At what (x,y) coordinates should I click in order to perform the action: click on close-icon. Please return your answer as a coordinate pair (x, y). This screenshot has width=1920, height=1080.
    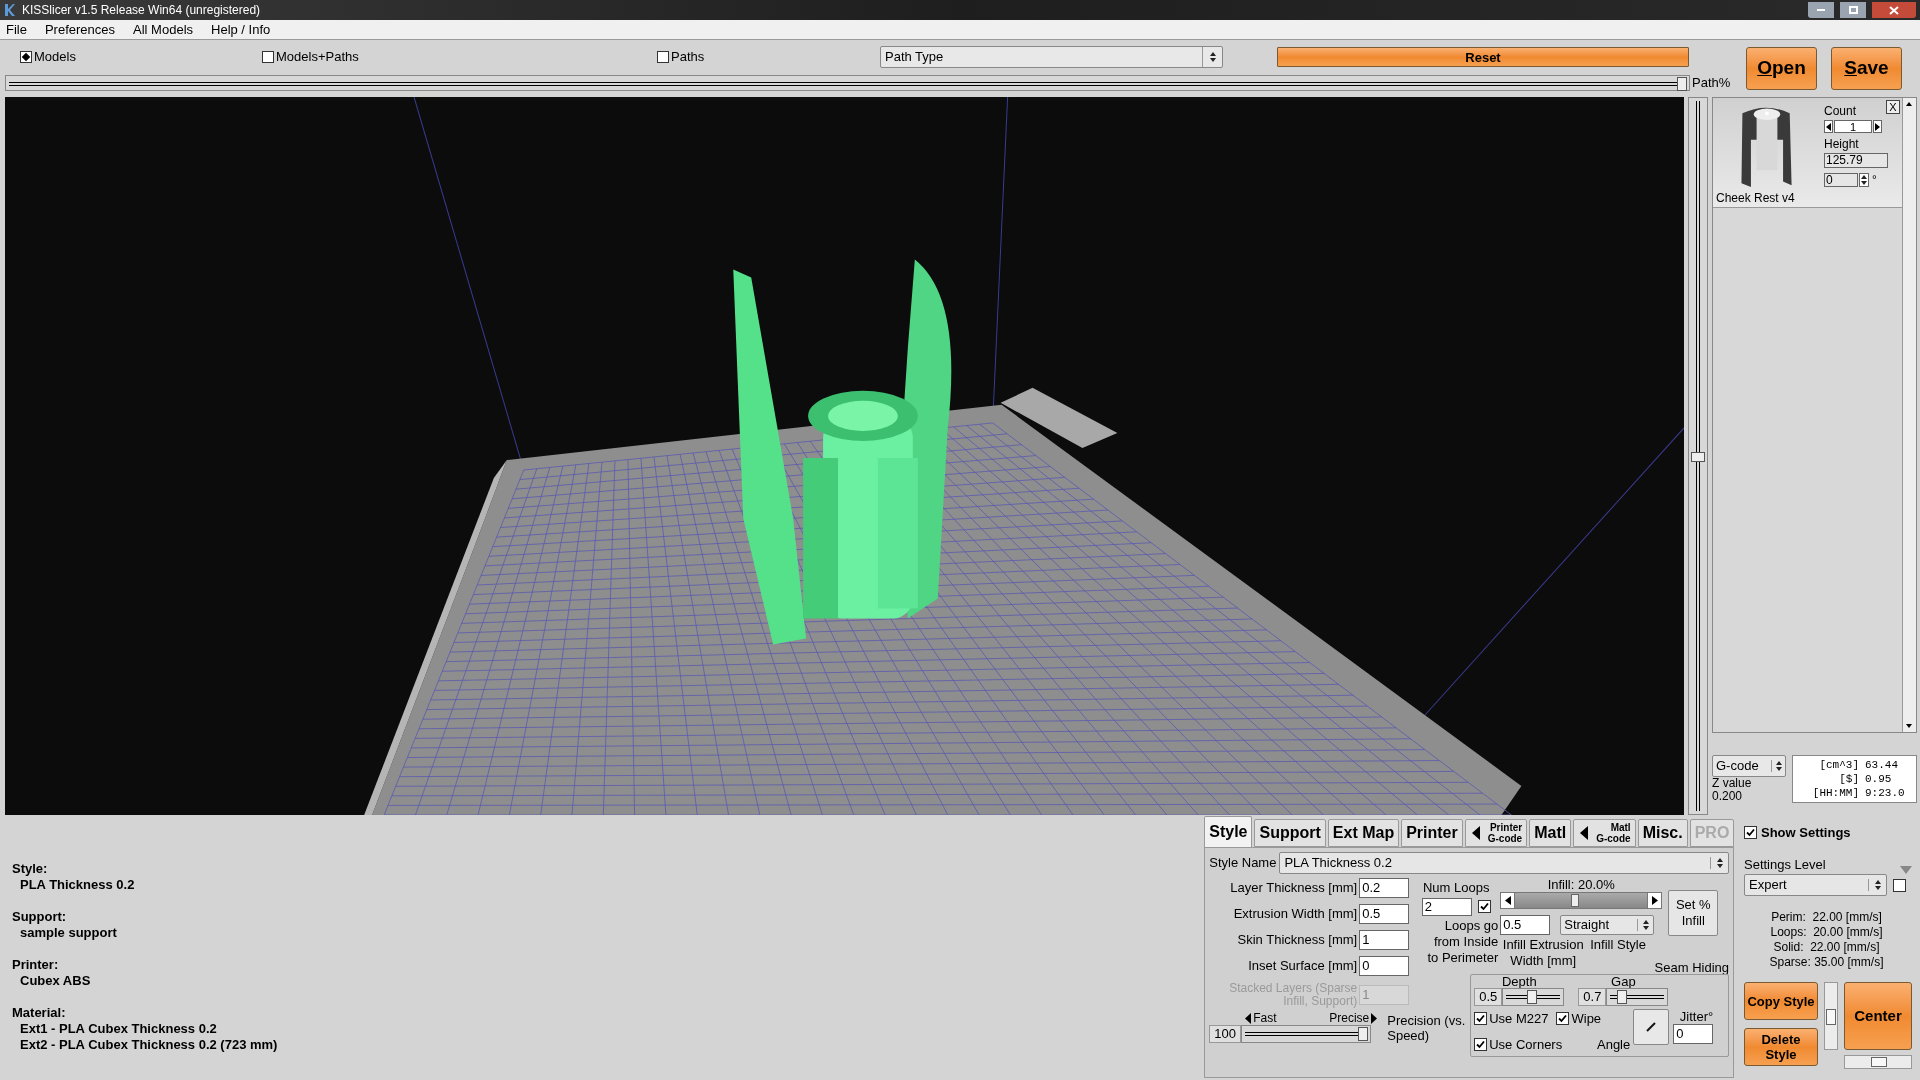
    Looking at the image, I should click on (1894, 10).